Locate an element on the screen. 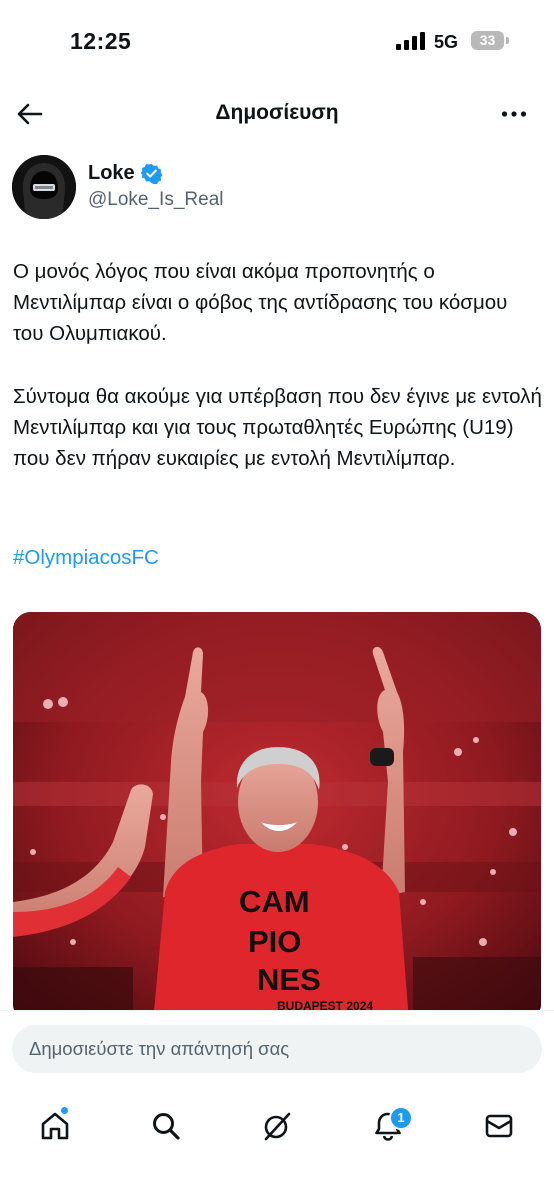  status-time: 12:25 is located at coordinates (101, 41).